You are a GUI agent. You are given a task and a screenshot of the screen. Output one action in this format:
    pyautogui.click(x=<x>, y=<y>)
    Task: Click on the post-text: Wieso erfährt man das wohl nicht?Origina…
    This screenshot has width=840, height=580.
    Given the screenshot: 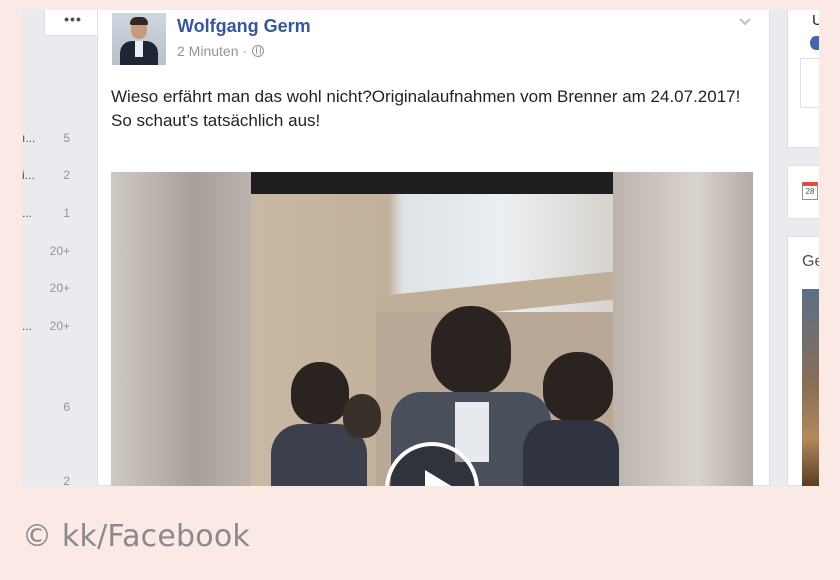 What is the action you would take?
    pyautogui.click(x=431, y=109)
    